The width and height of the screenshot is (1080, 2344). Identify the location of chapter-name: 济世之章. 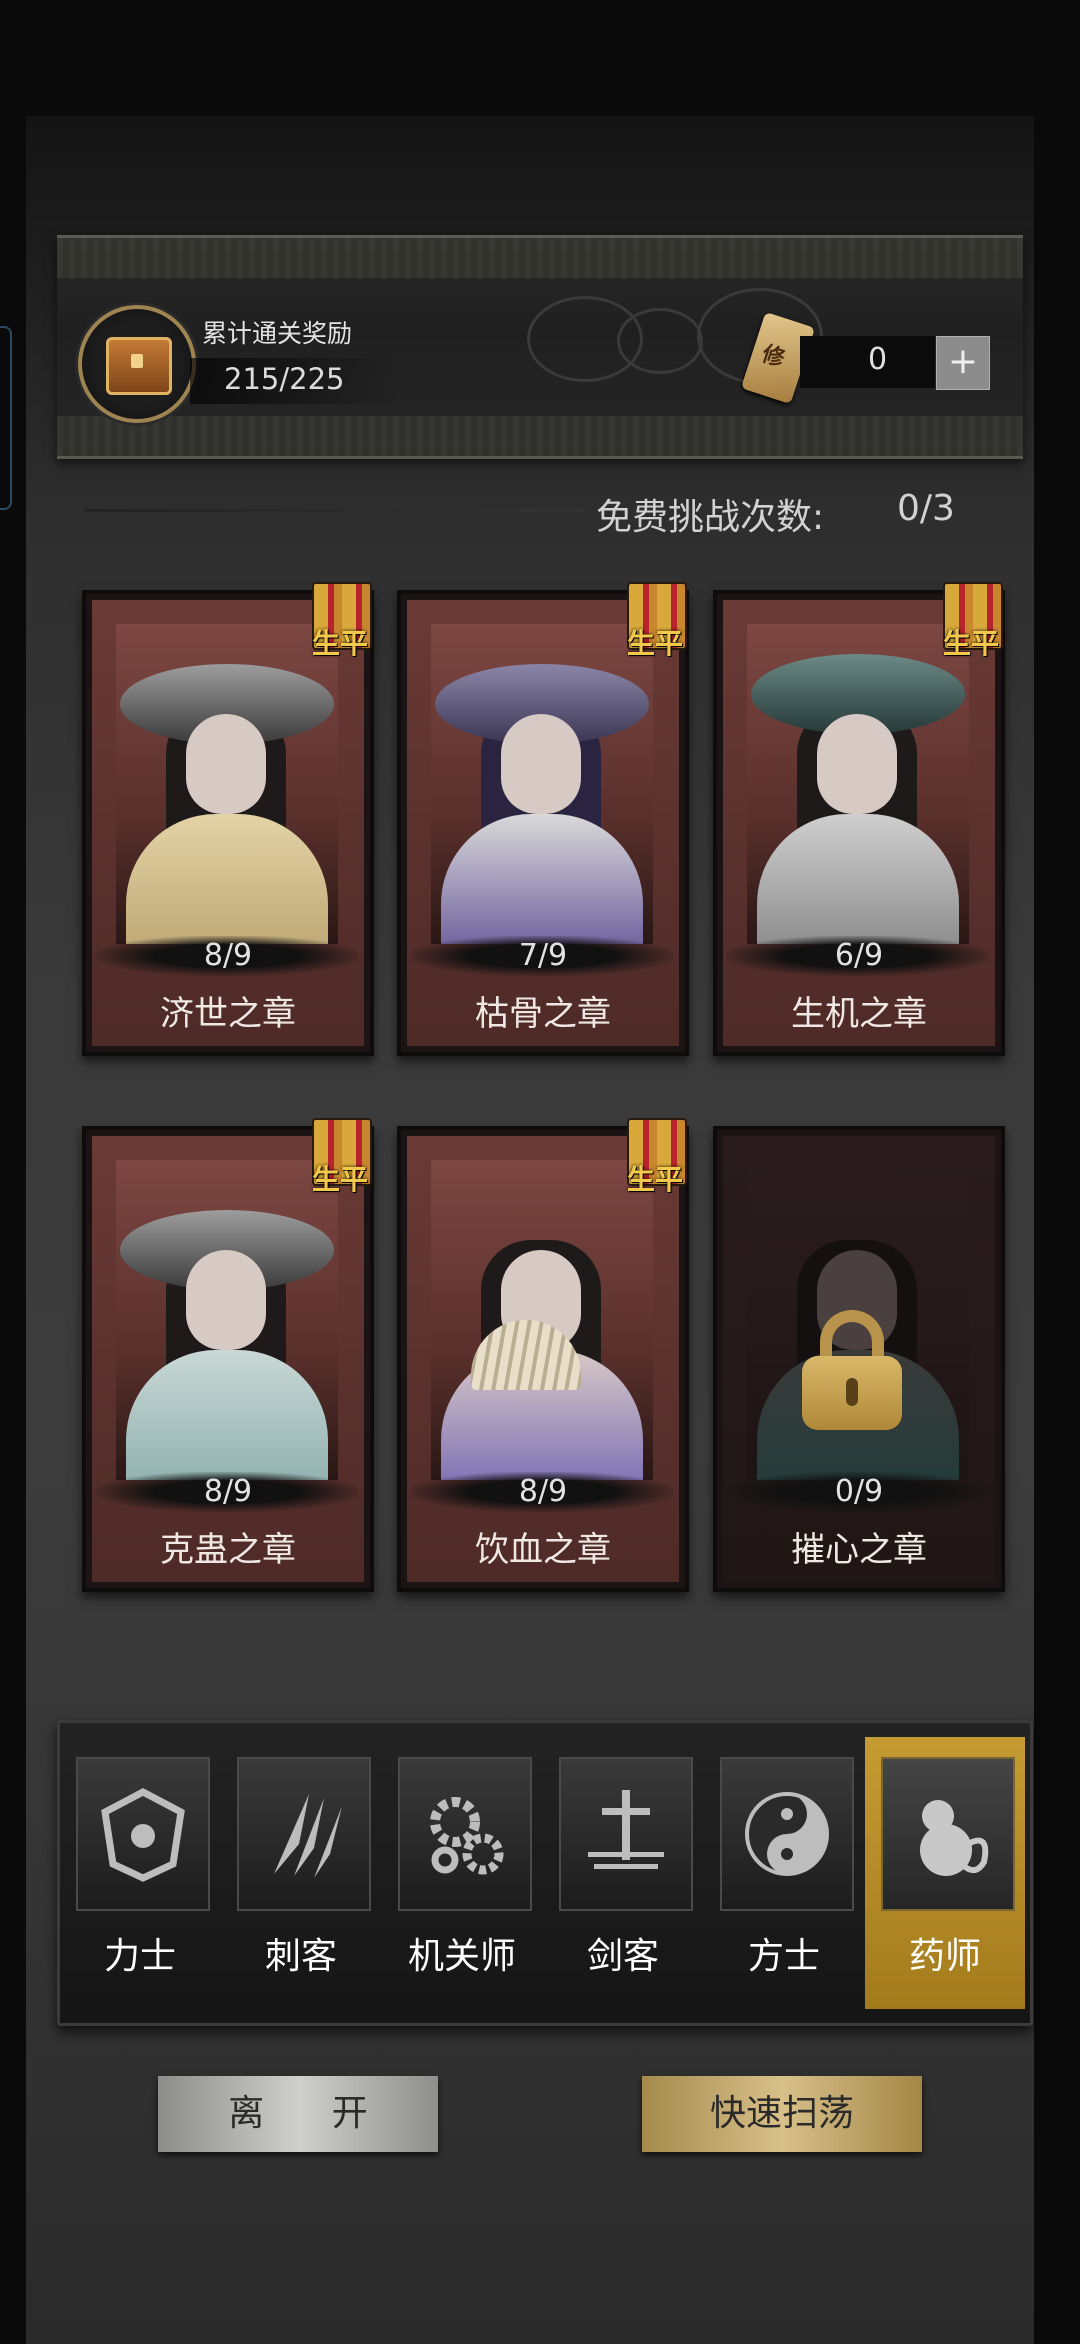
(228, 1014).